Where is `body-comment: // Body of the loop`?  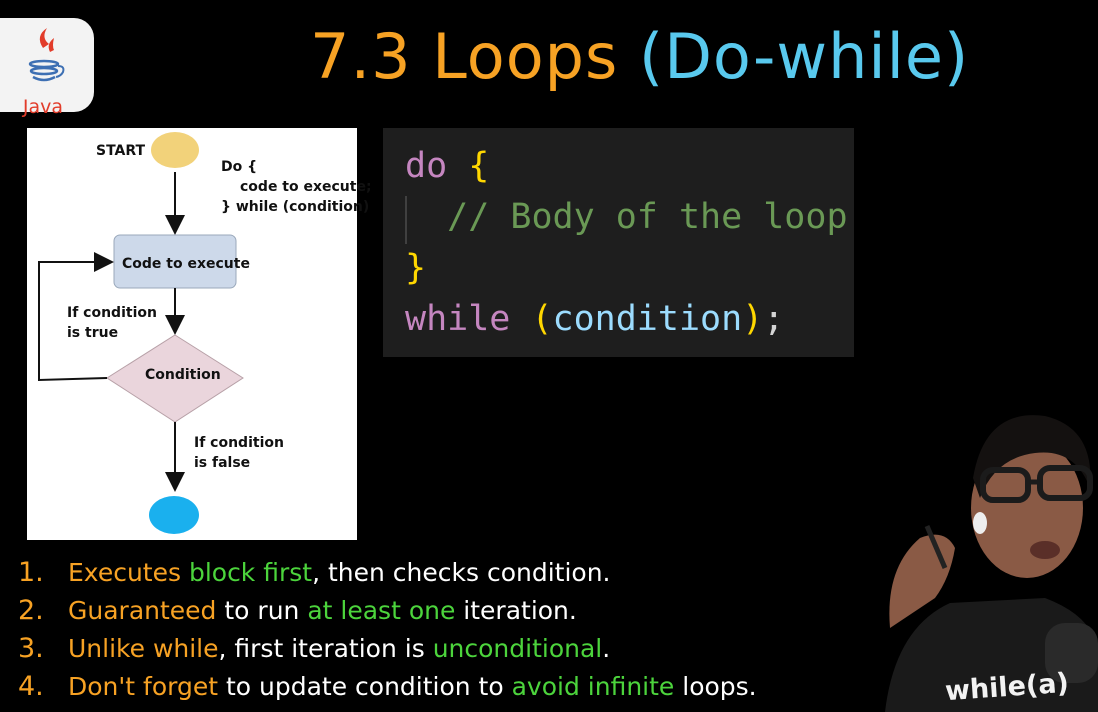 body-comment: // Body of the loop is located at coordinates (647, 217).